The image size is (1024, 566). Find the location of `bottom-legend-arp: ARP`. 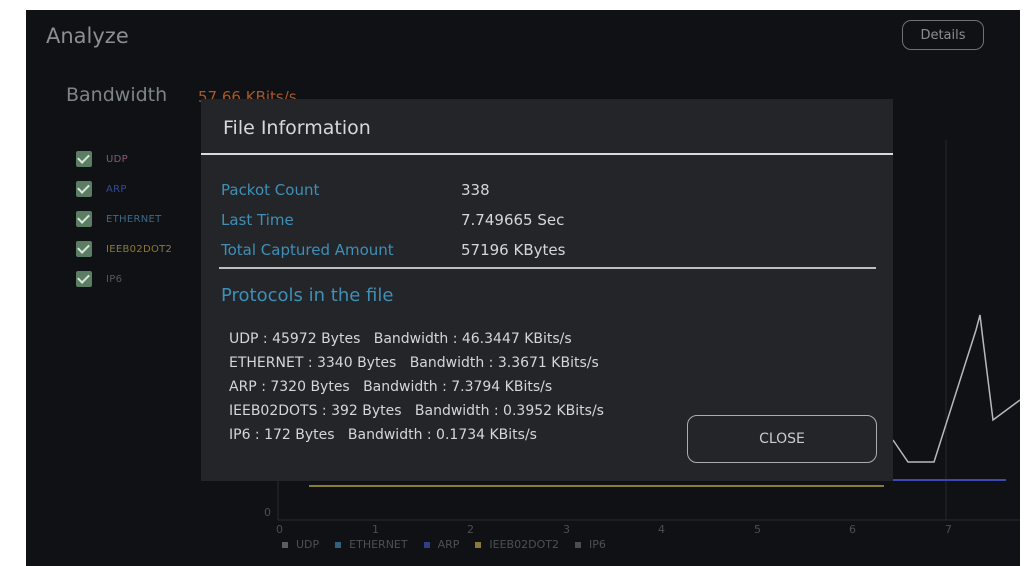

bottom-legend-arp: ARP is located at coordinates (441, 544).